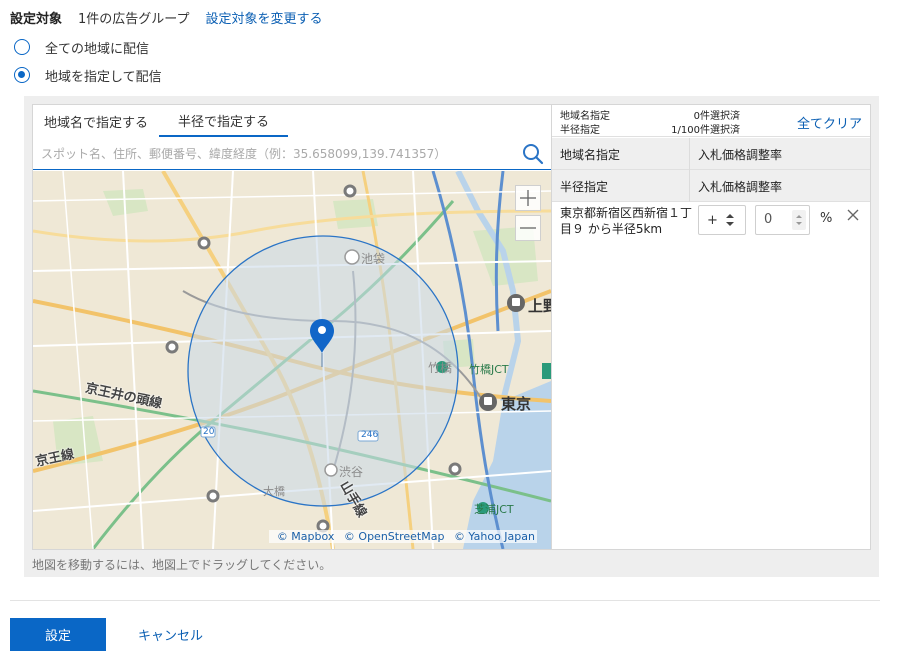 This screenshot has height=665, width=904. What do you see at coordinates (306, 536) in the screenshot?
I see `attribution-mapbox: © Mapbox` at bounding box center [306, 536].